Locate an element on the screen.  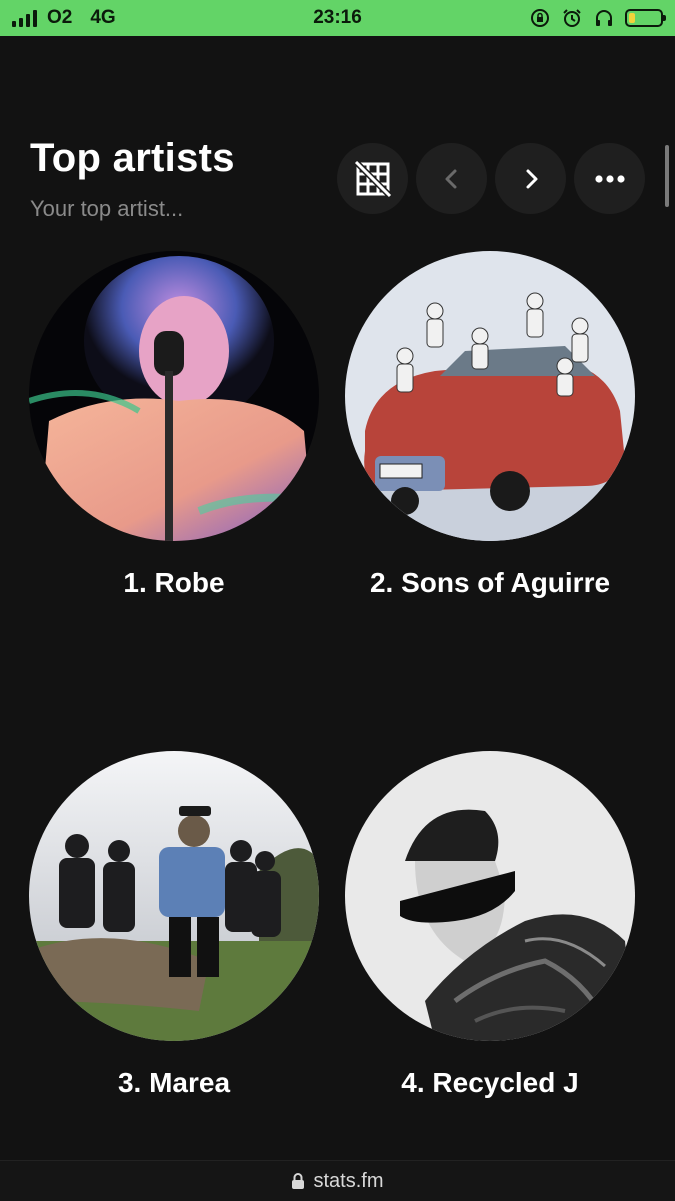
status-left: O2 4G is located at coordinates (64, 18).